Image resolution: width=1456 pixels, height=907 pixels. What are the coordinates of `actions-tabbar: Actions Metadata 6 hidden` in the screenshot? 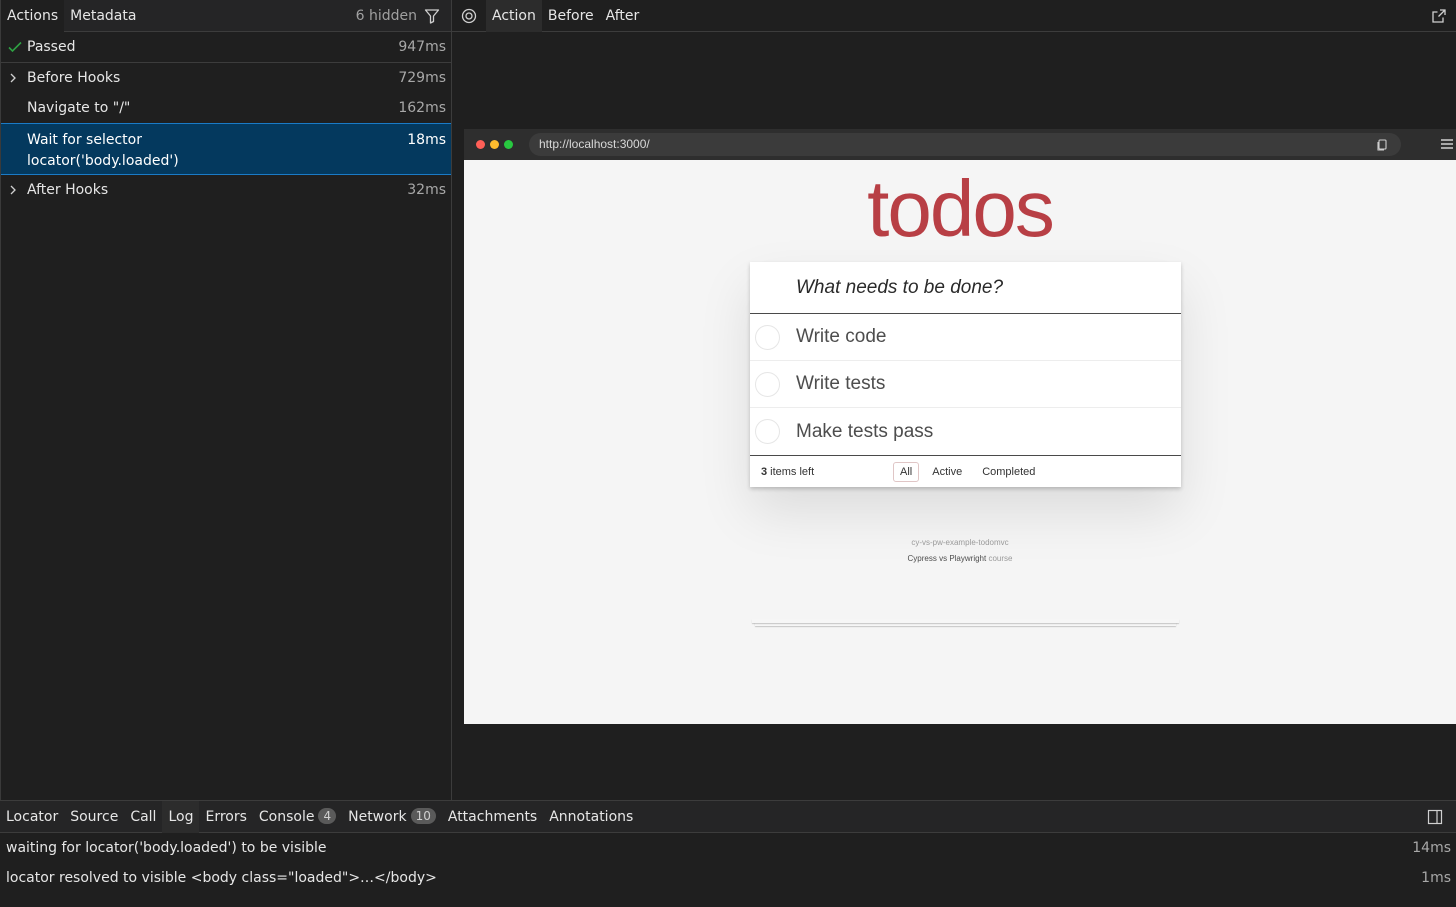 It's located at (226, 16).